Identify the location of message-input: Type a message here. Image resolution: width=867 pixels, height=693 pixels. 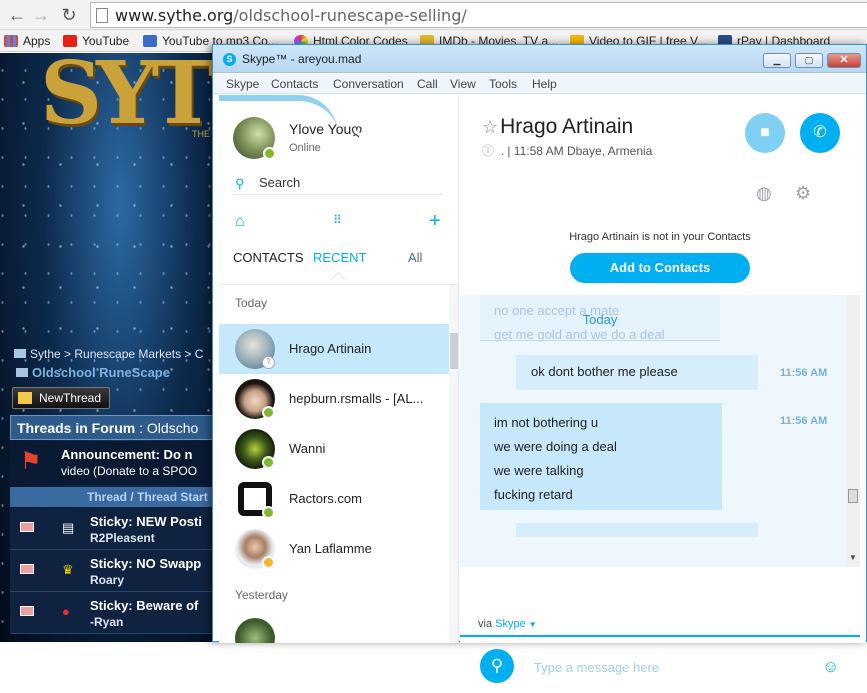
(596, 667).